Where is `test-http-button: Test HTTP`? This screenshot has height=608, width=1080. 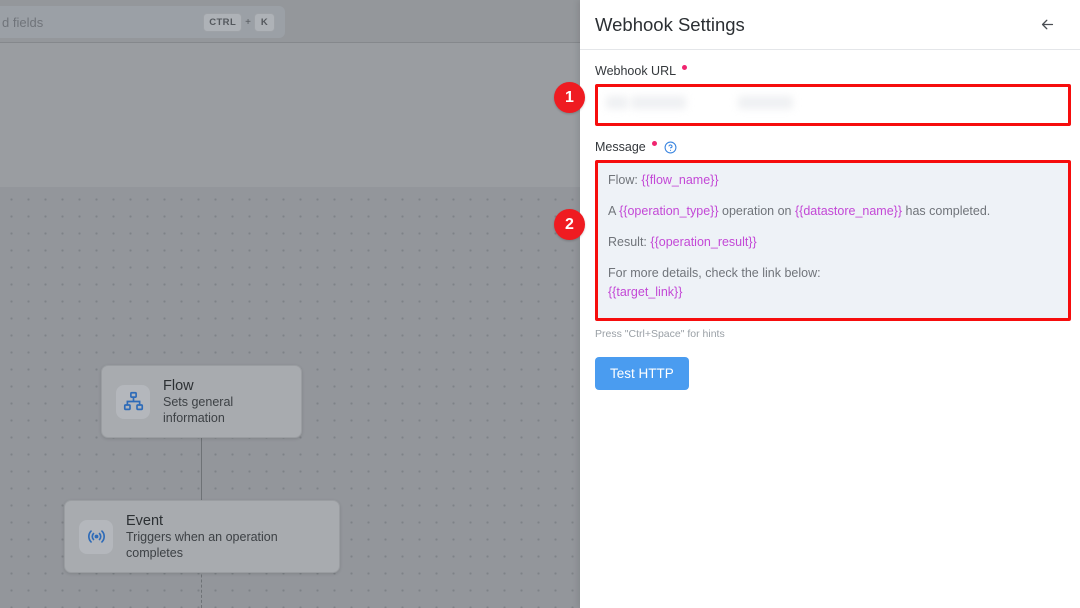
test-http-button: Test HTTP is located at coordinates (642, 373).